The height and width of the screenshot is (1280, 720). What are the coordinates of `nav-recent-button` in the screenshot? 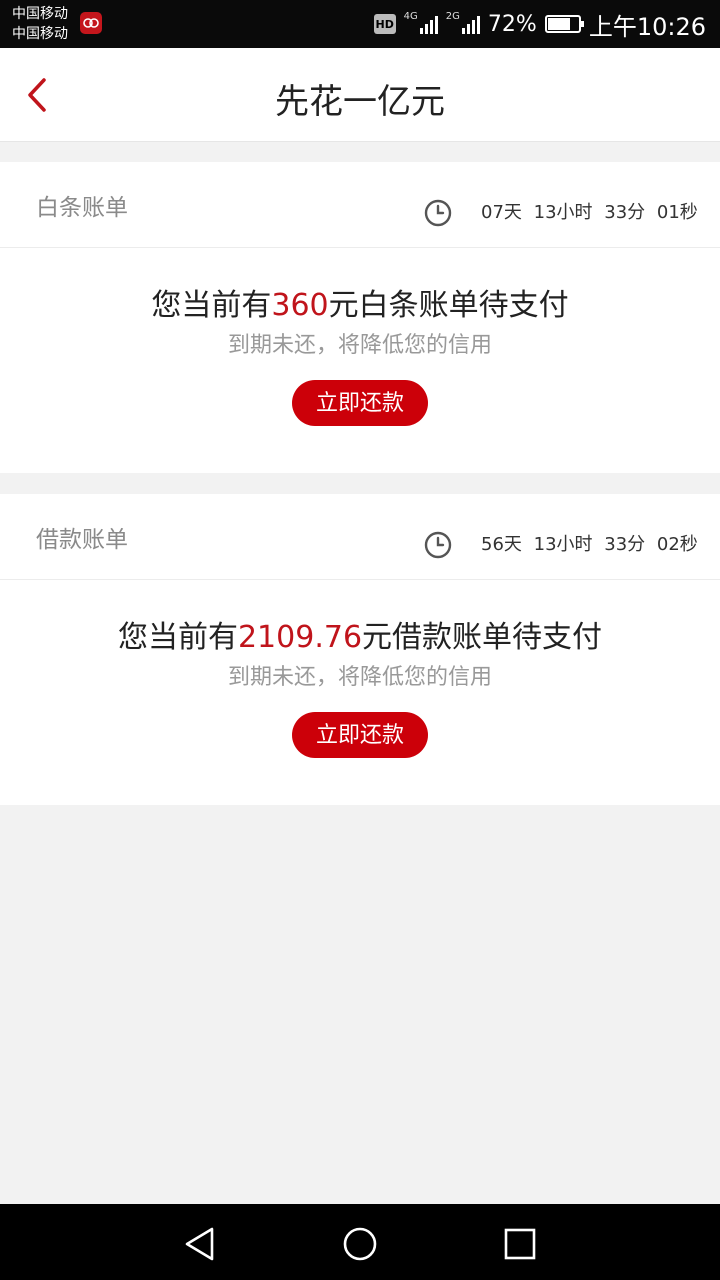 It's located at (520, 1244).